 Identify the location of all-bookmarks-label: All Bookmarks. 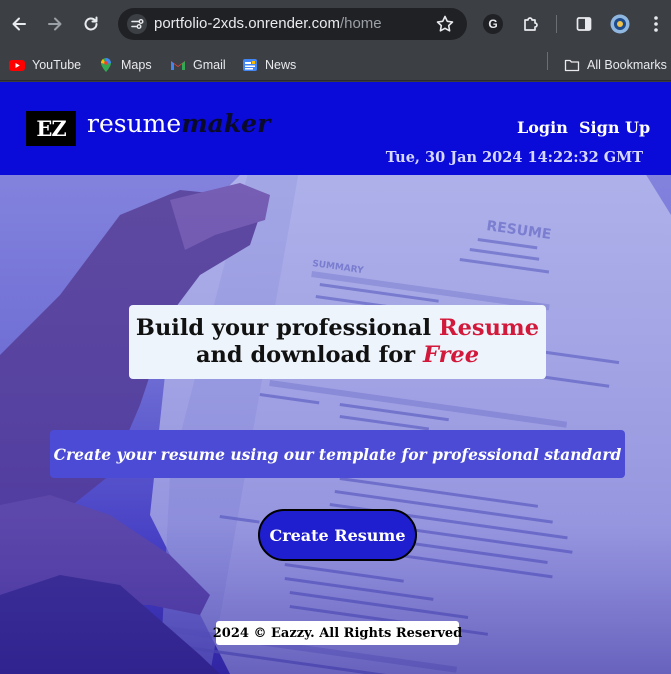
(627, 65).